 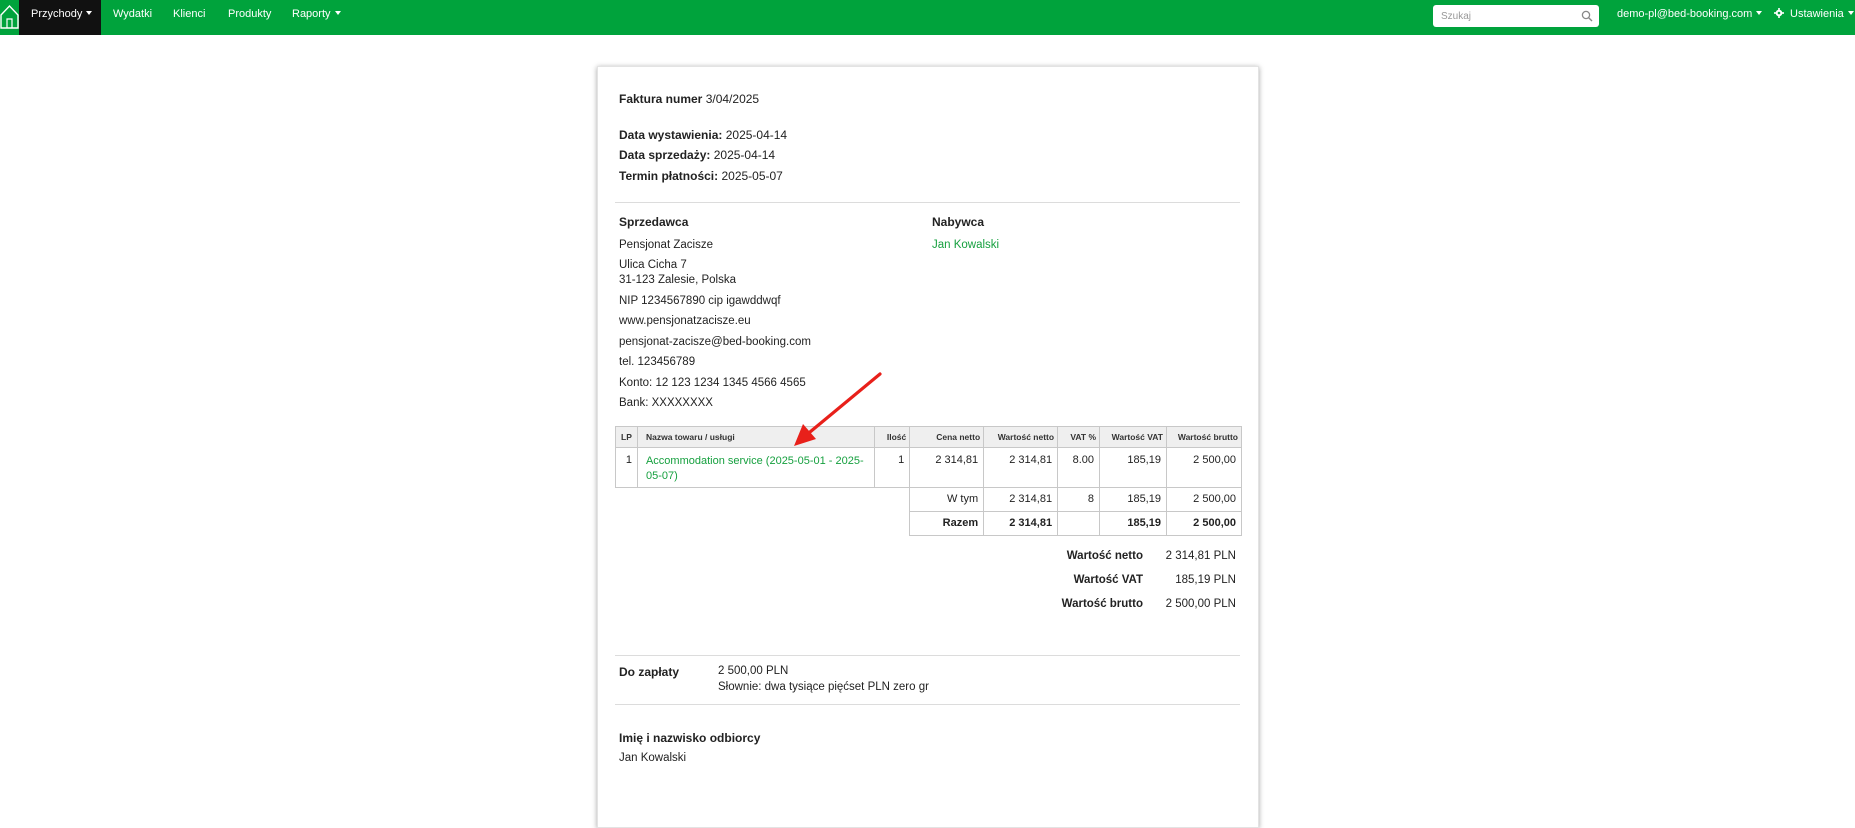 I want to click on annotation-arrow-icon, so click(x=838, y=409).